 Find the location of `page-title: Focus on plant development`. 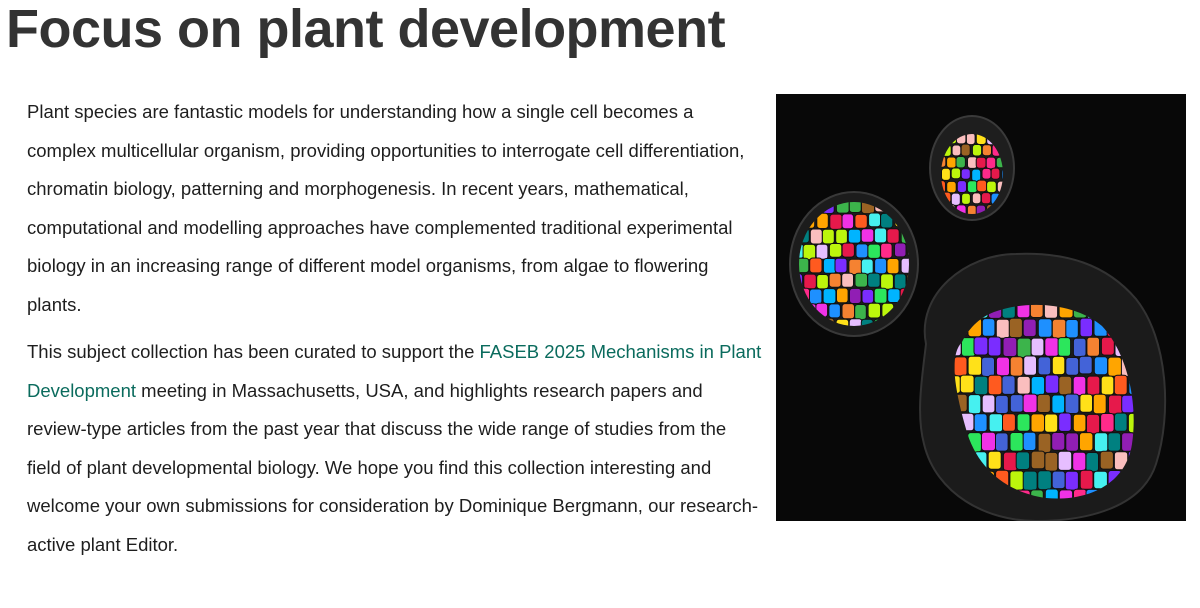

page-title: Focus on plant development is located at coordinates (366, 29).